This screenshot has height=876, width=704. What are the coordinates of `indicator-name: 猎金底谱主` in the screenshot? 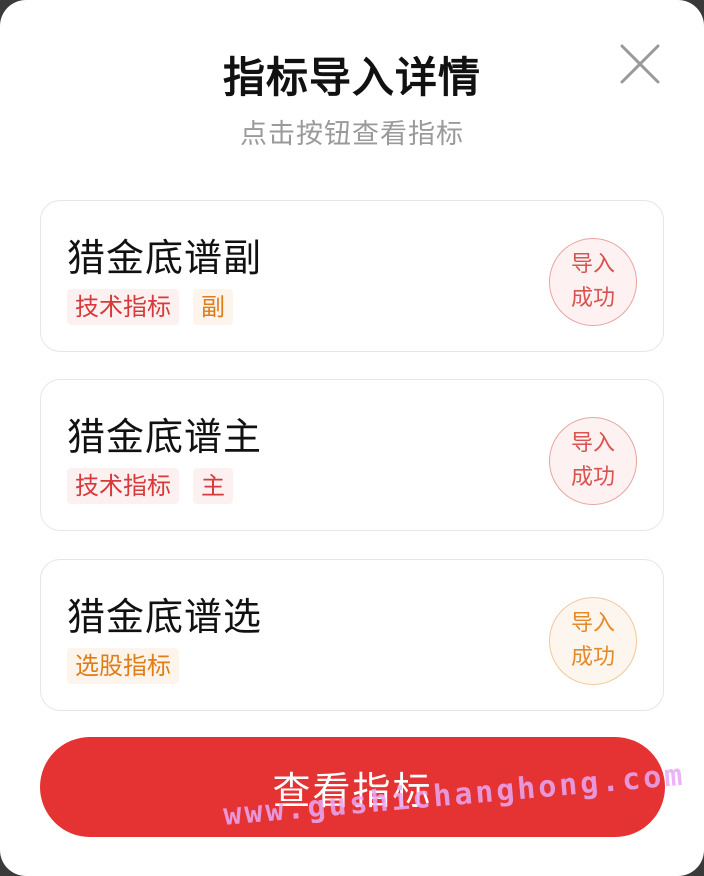 It's located at (165, 437).